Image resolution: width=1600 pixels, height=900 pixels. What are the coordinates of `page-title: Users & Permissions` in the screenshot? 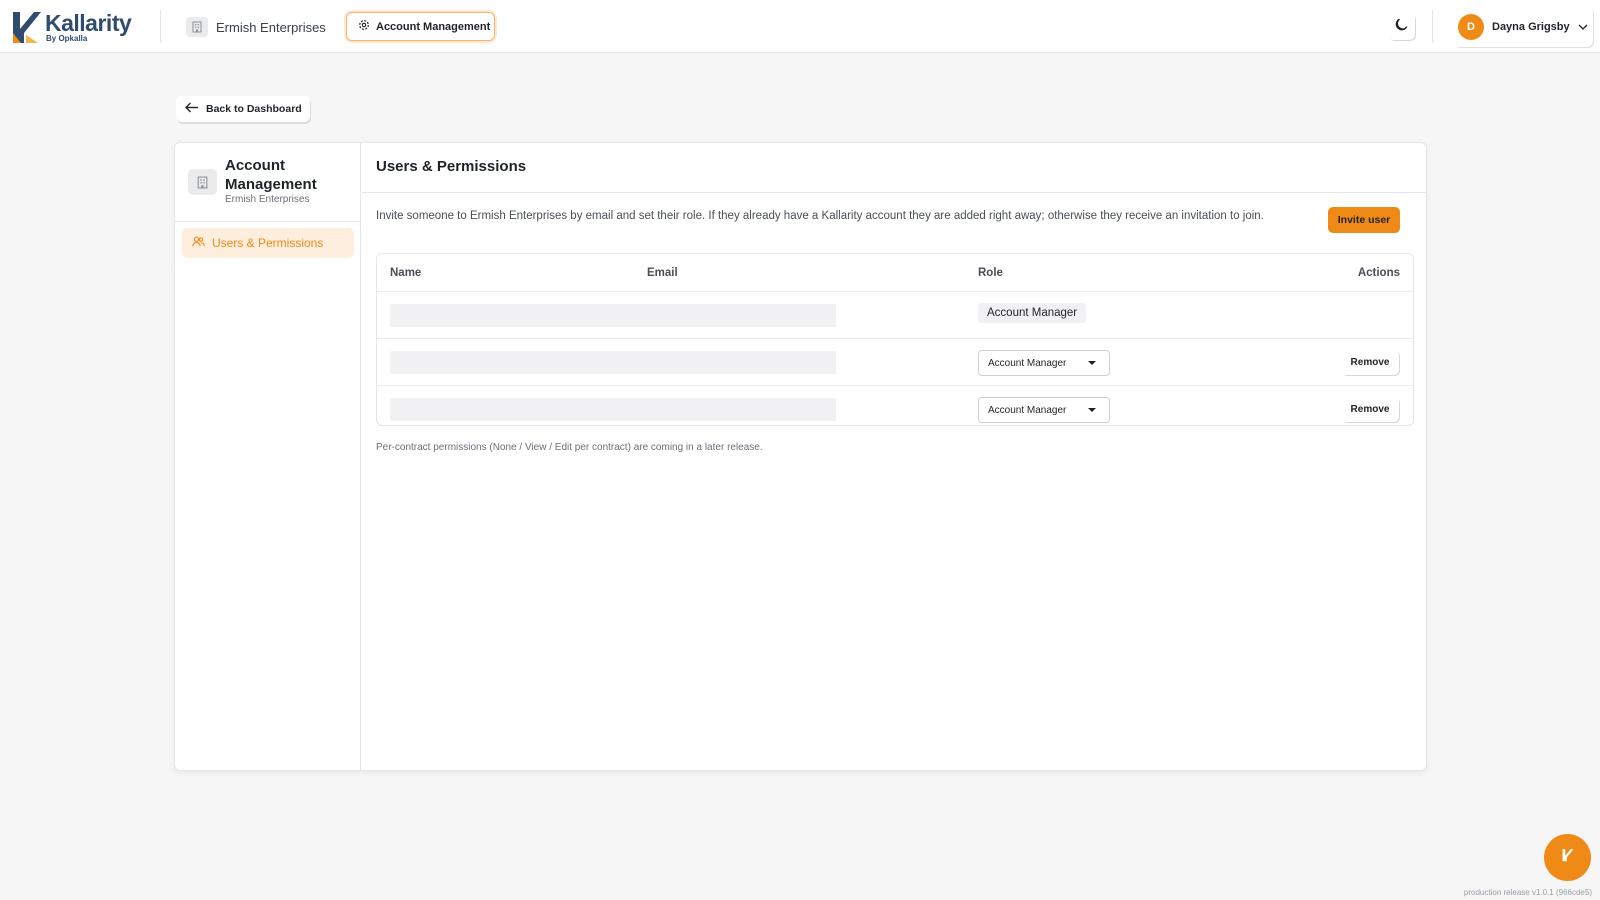 It's located at (451, 166).